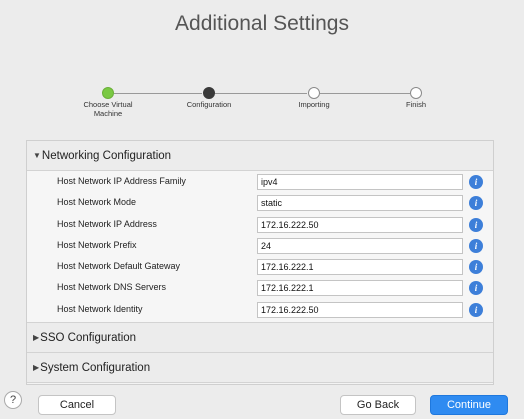 This screenshot has width=524, height=419. I want to click on network-prefix-field: 24, so click(360, 245).